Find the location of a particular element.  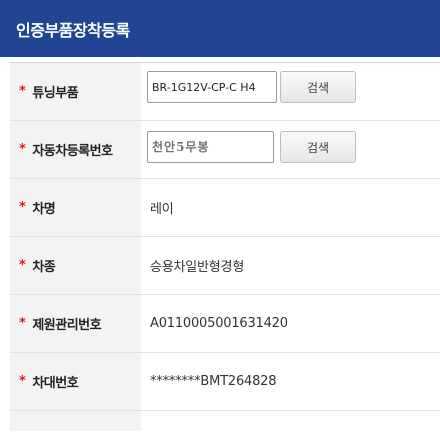

tuning-part-label: * 튜닝부품 is located at coordinates (75, 91).